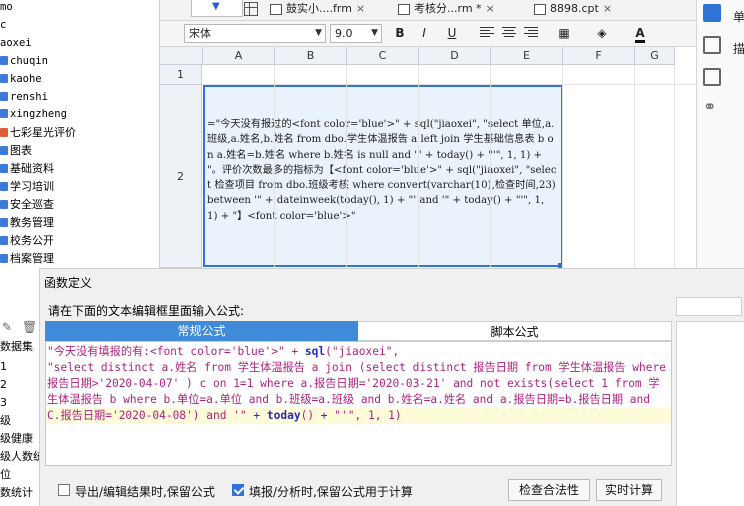 Image resolution: width=744 pixels, height=506 pixels. What do you see at coordinates (3, 25) in the screenshot?
I see `tree-item: c` at bounding box center [3, 25].